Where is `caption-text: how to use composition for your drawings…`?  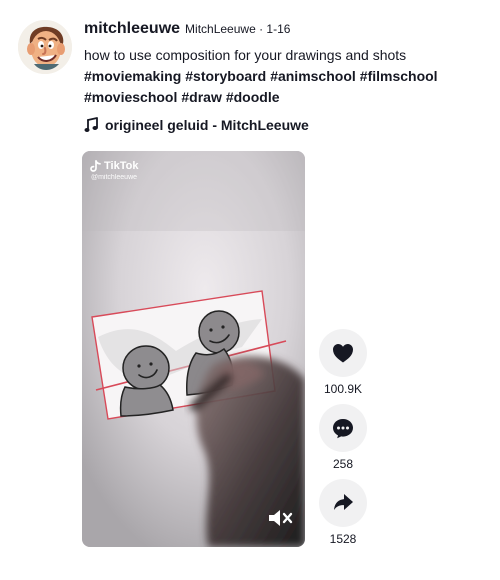 caption-text: how to use composition for your drawings… is located at coordinates (245, 55).